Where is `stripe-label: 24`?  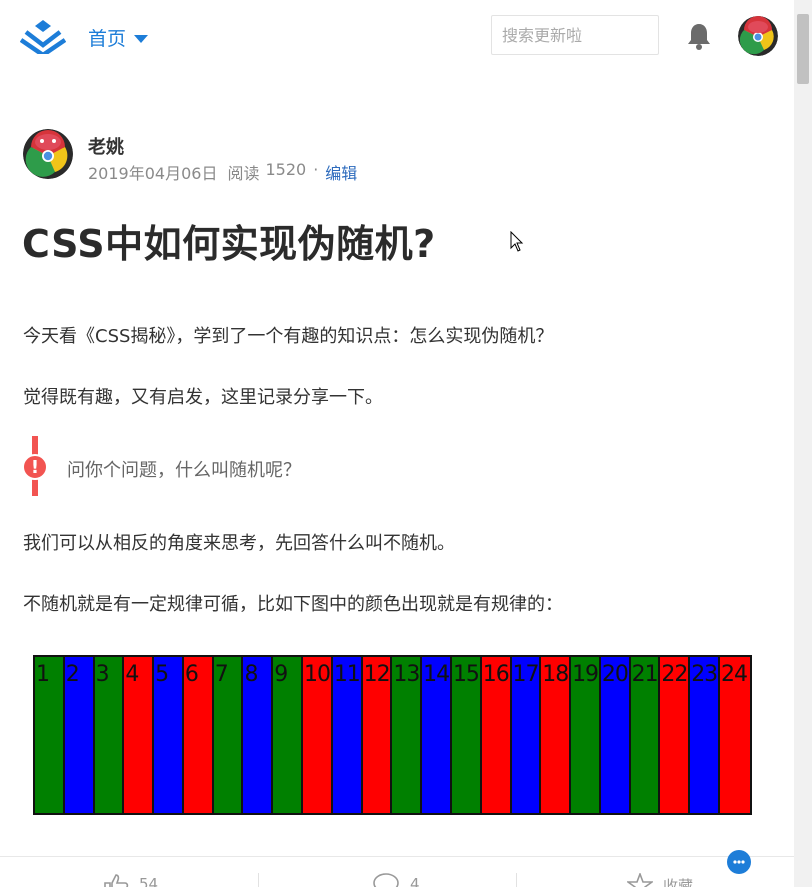 stripe-label: 24 is located at coordinates (734, 674).